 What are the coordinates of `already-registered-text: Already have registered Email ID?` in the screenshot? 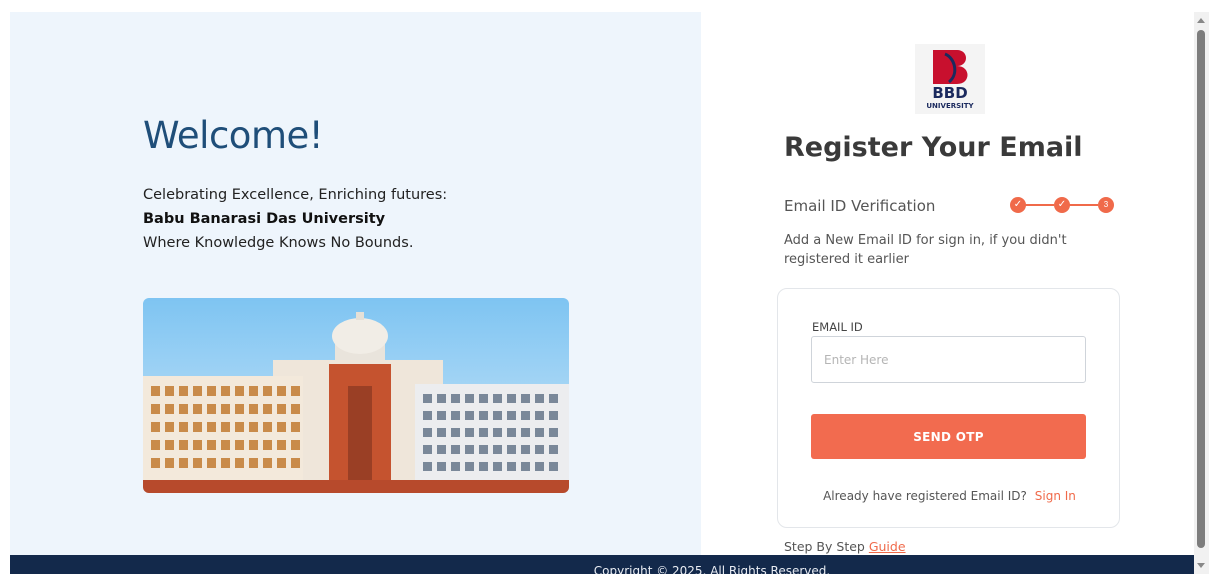 It's located at (925, 496).